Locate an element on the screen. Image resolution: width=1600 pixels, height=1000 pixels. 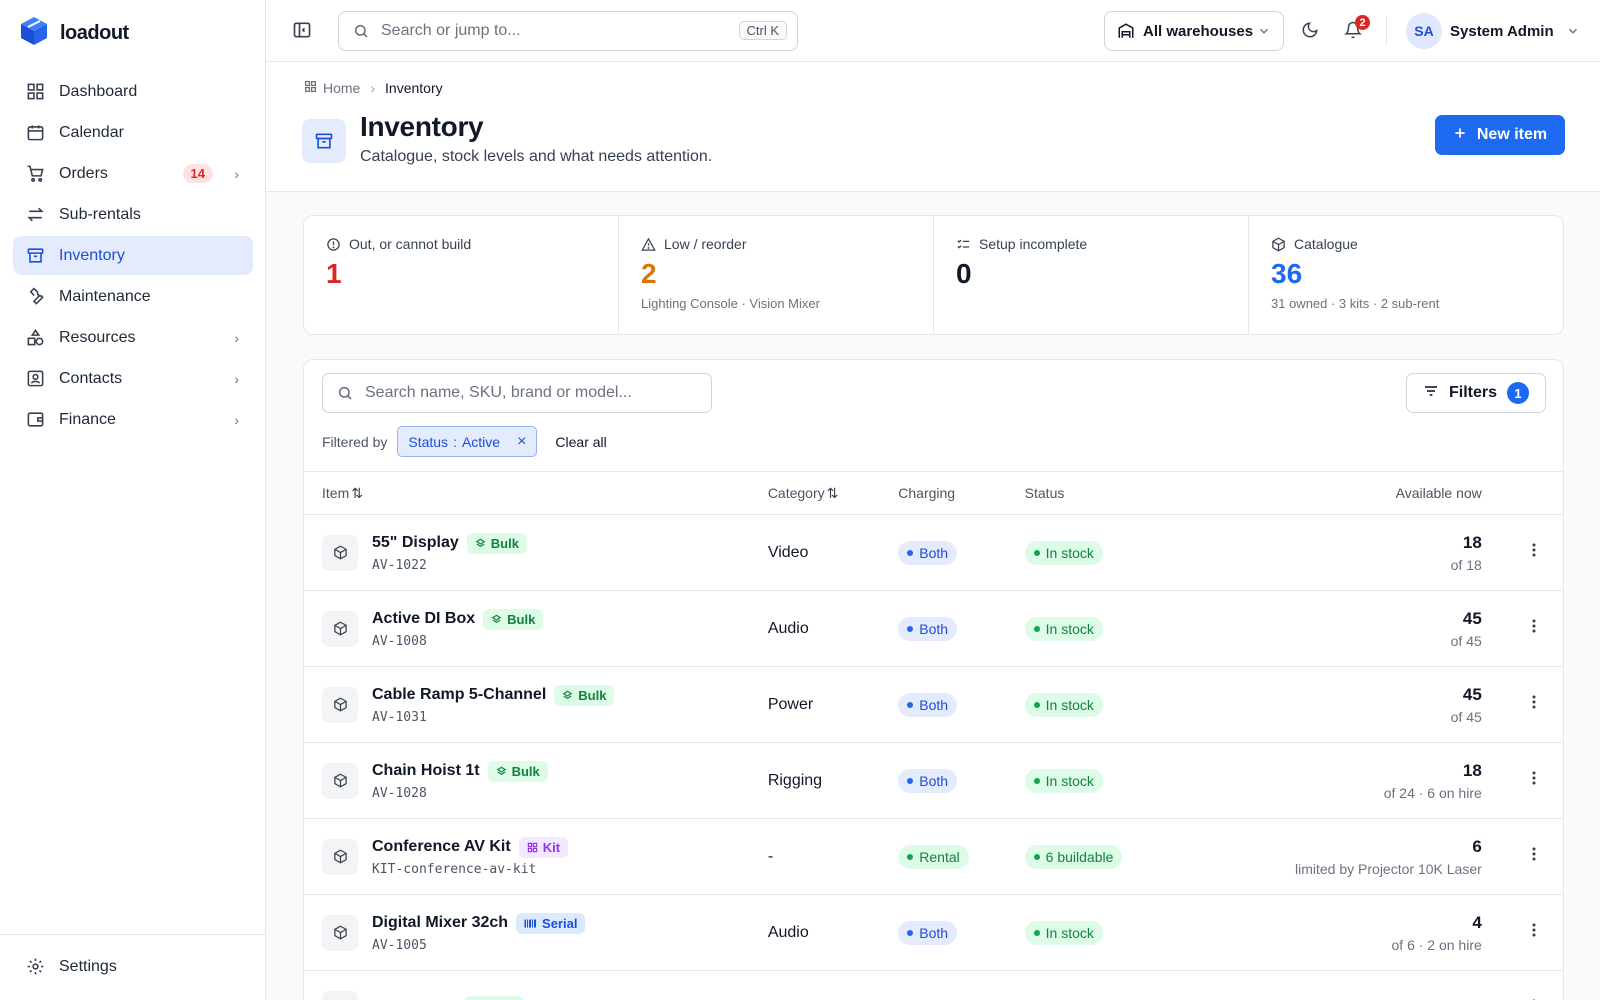
column-header-actions is located at coordinates (1533, 493).